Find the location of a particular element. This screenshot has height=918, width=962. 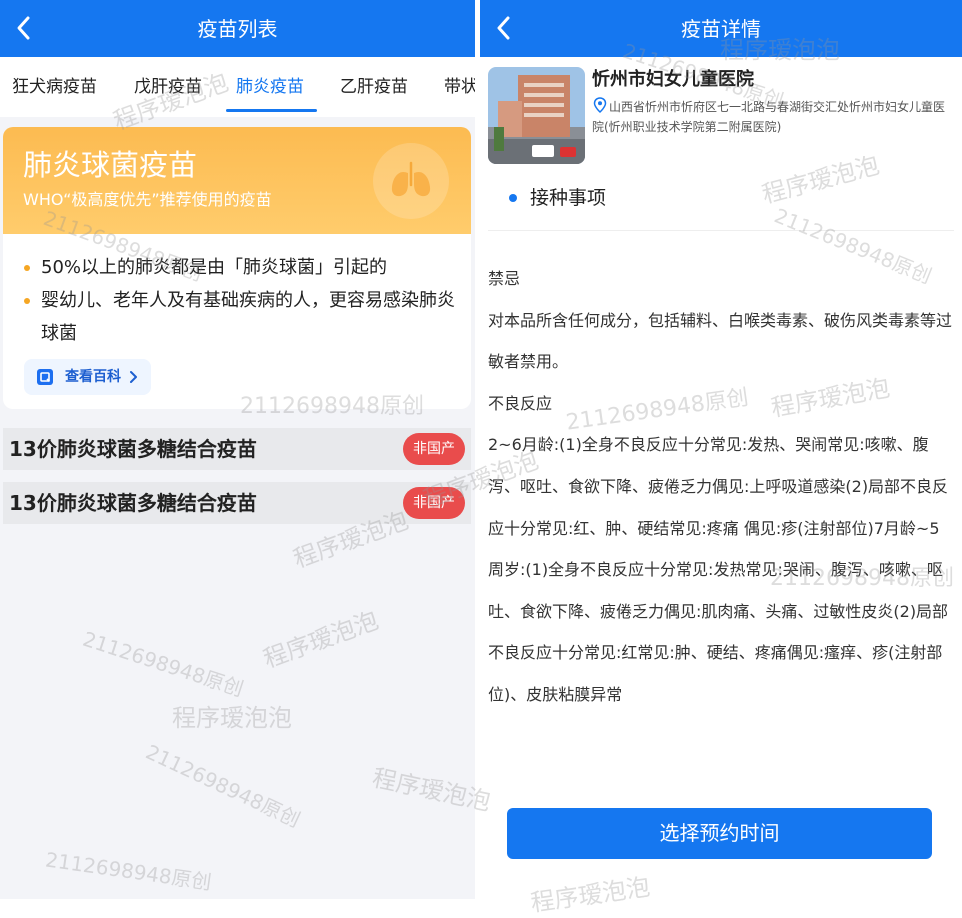

detail-heading: 禁忌 is located at coordinates (504, 278).